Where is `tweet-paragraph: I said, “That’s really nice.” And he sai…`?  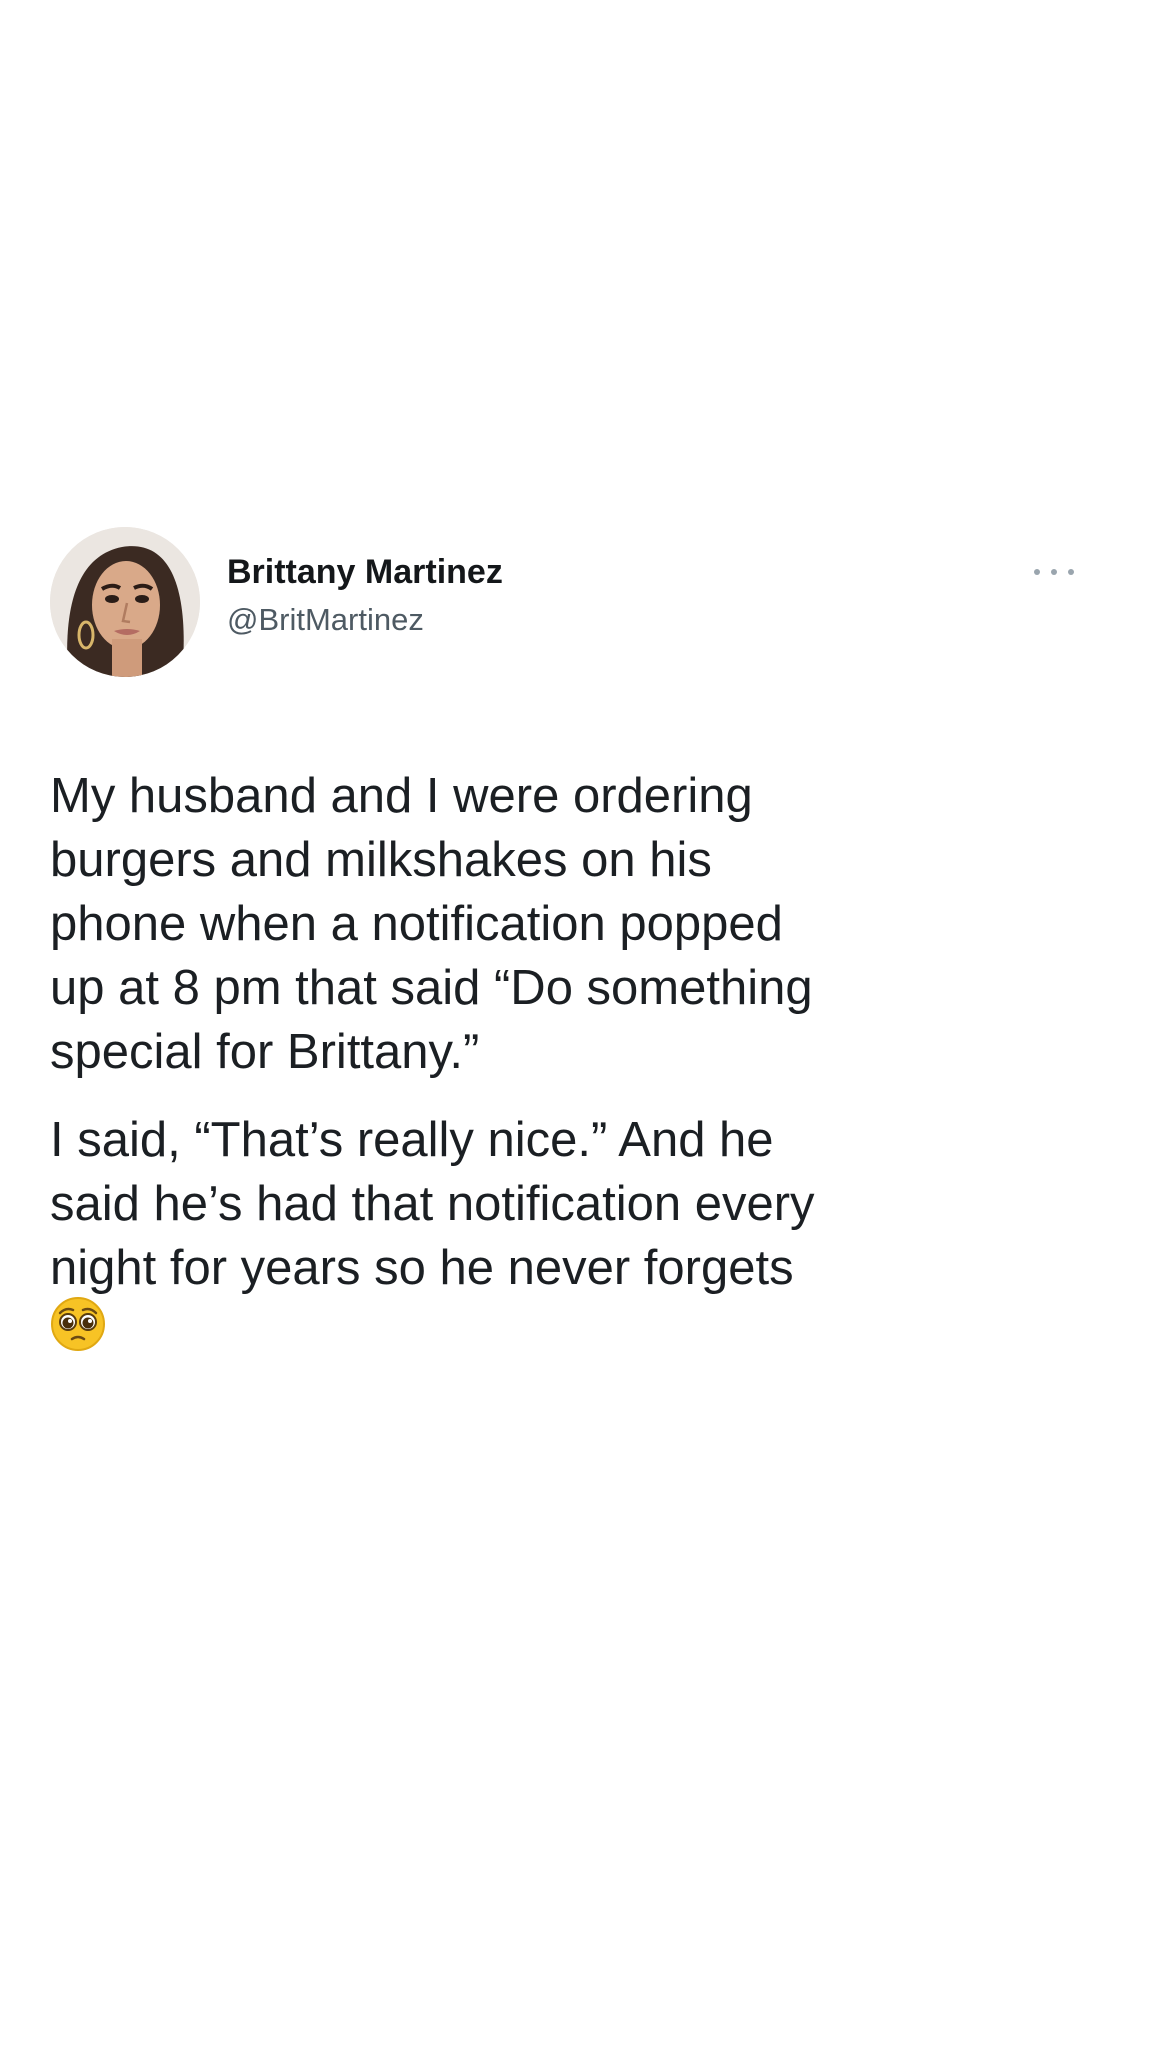
tweet-paragraph: I said, “That’s really nice.” And he sai… is located at coordinates (432, 1204).